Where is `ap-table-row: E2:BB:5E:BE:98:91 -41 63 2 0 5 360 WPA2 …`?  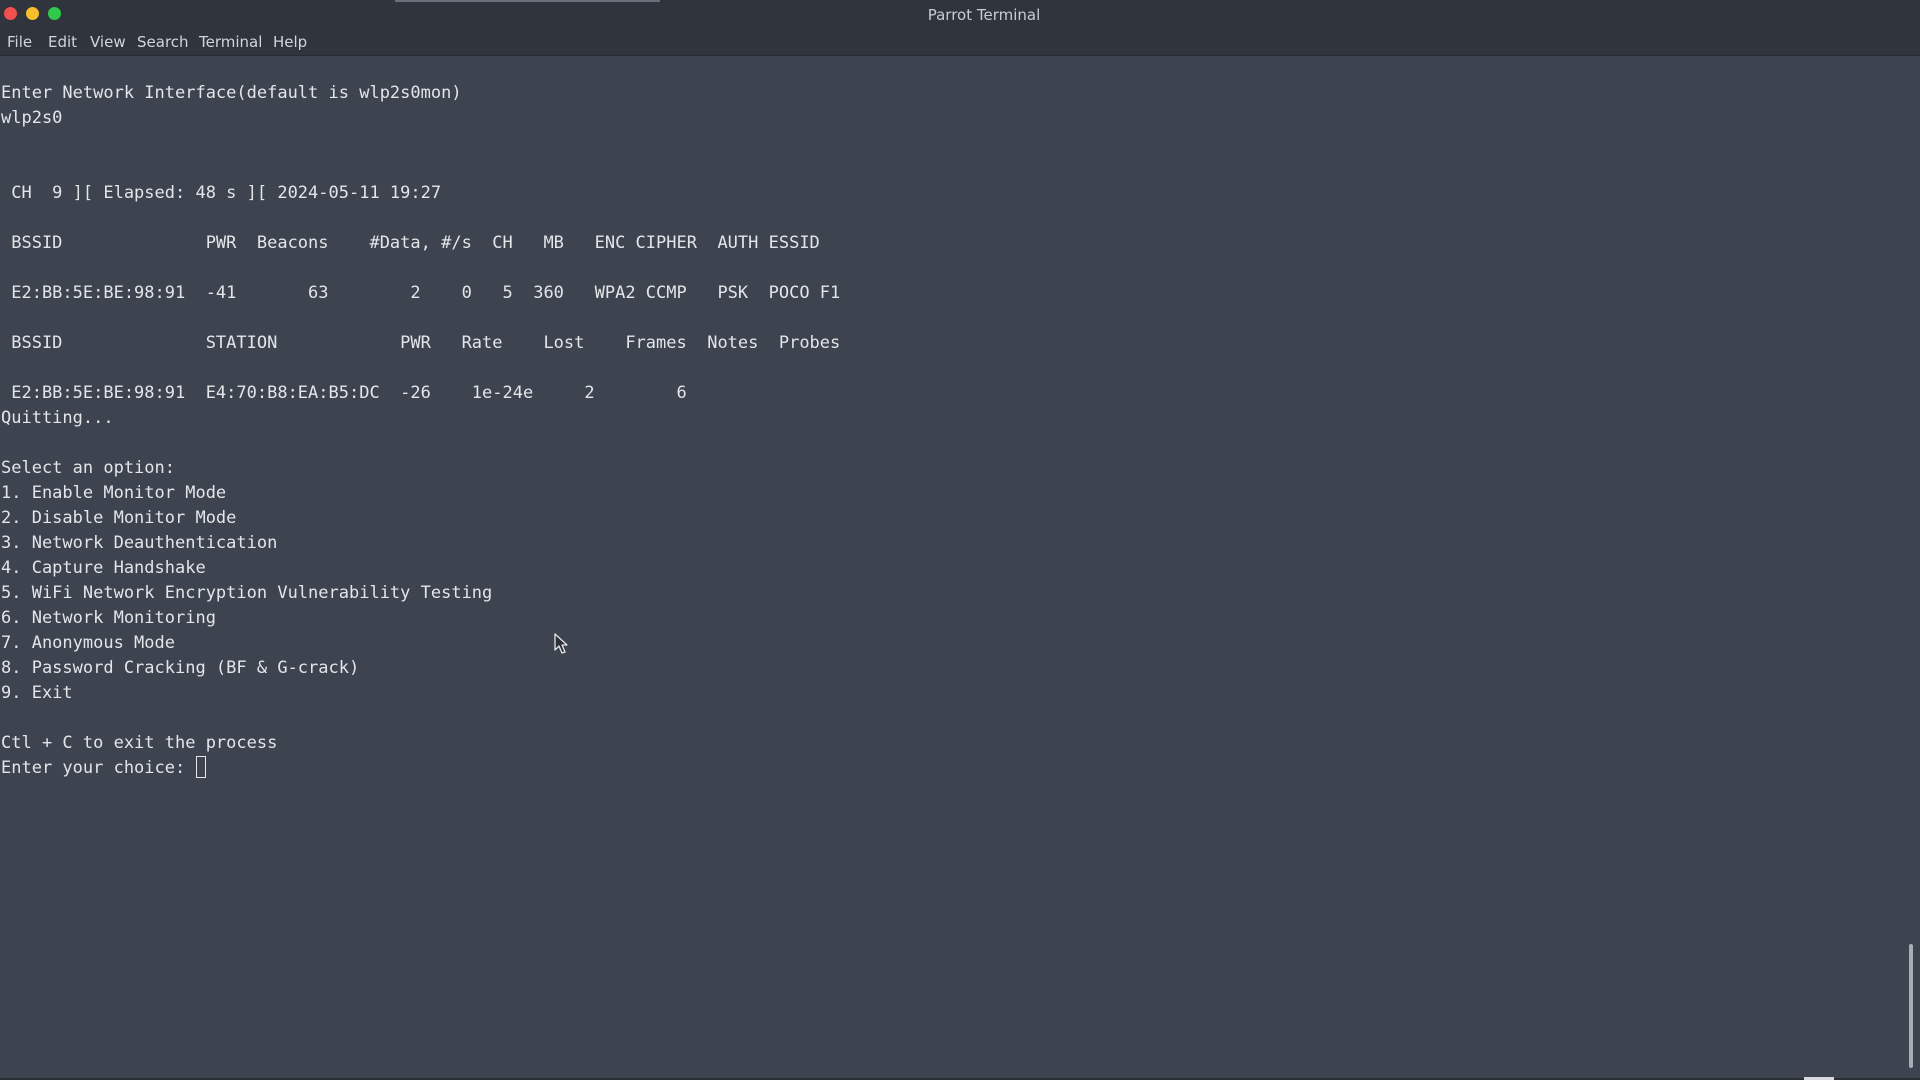 ap-table-row: E2:BB:5E:BE:98:91 -41 63 2 0 5 360 WPA2 … is located at coordinates (421, 293).